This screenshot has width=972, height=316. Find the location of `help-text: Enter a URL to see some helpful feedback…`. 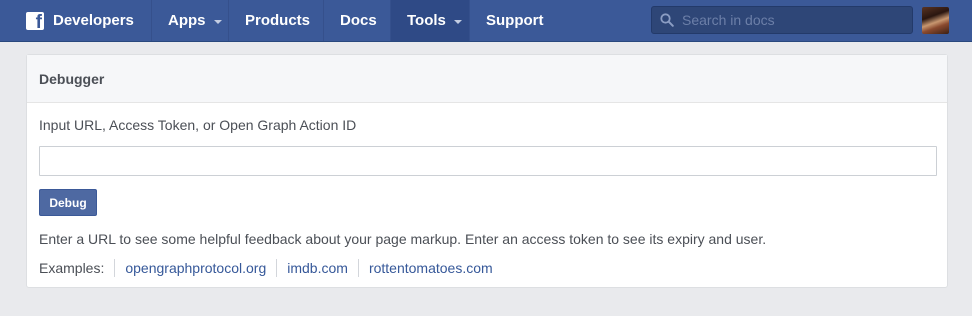

help-text: Enter a URL to see some helpful feedback… is located at coordinates (403, 239).